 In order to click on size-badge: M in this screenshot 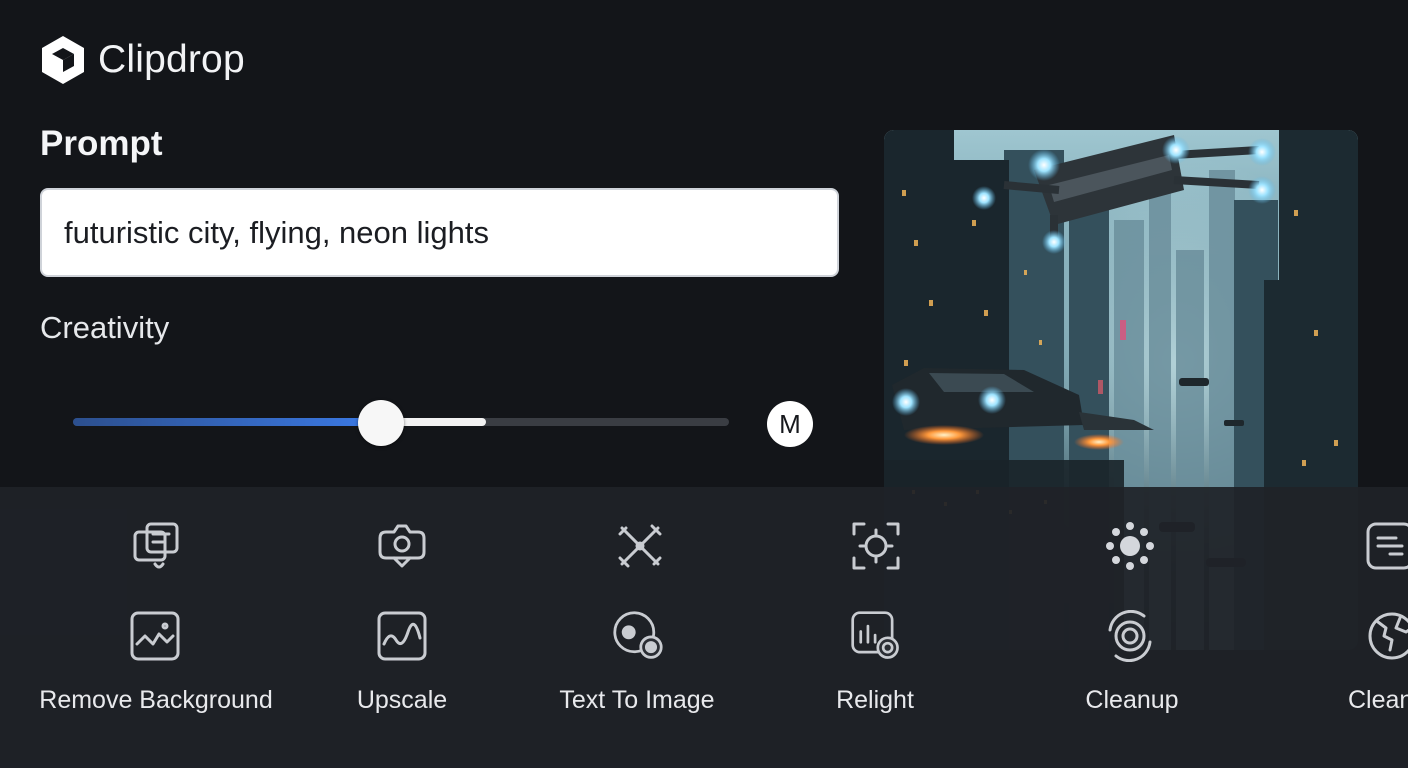, I will do `click(790, 424)`.